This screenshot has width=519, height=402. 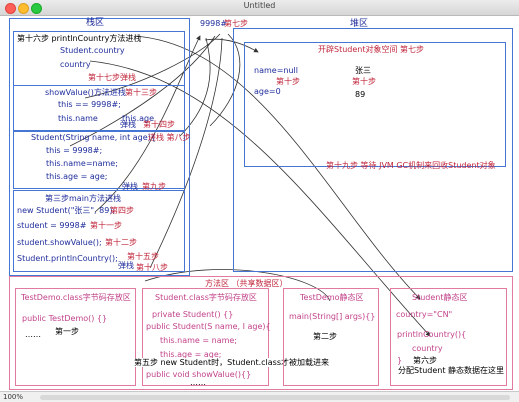 I want to click on horizontal-scrollbar, so click(x=275, y=397).